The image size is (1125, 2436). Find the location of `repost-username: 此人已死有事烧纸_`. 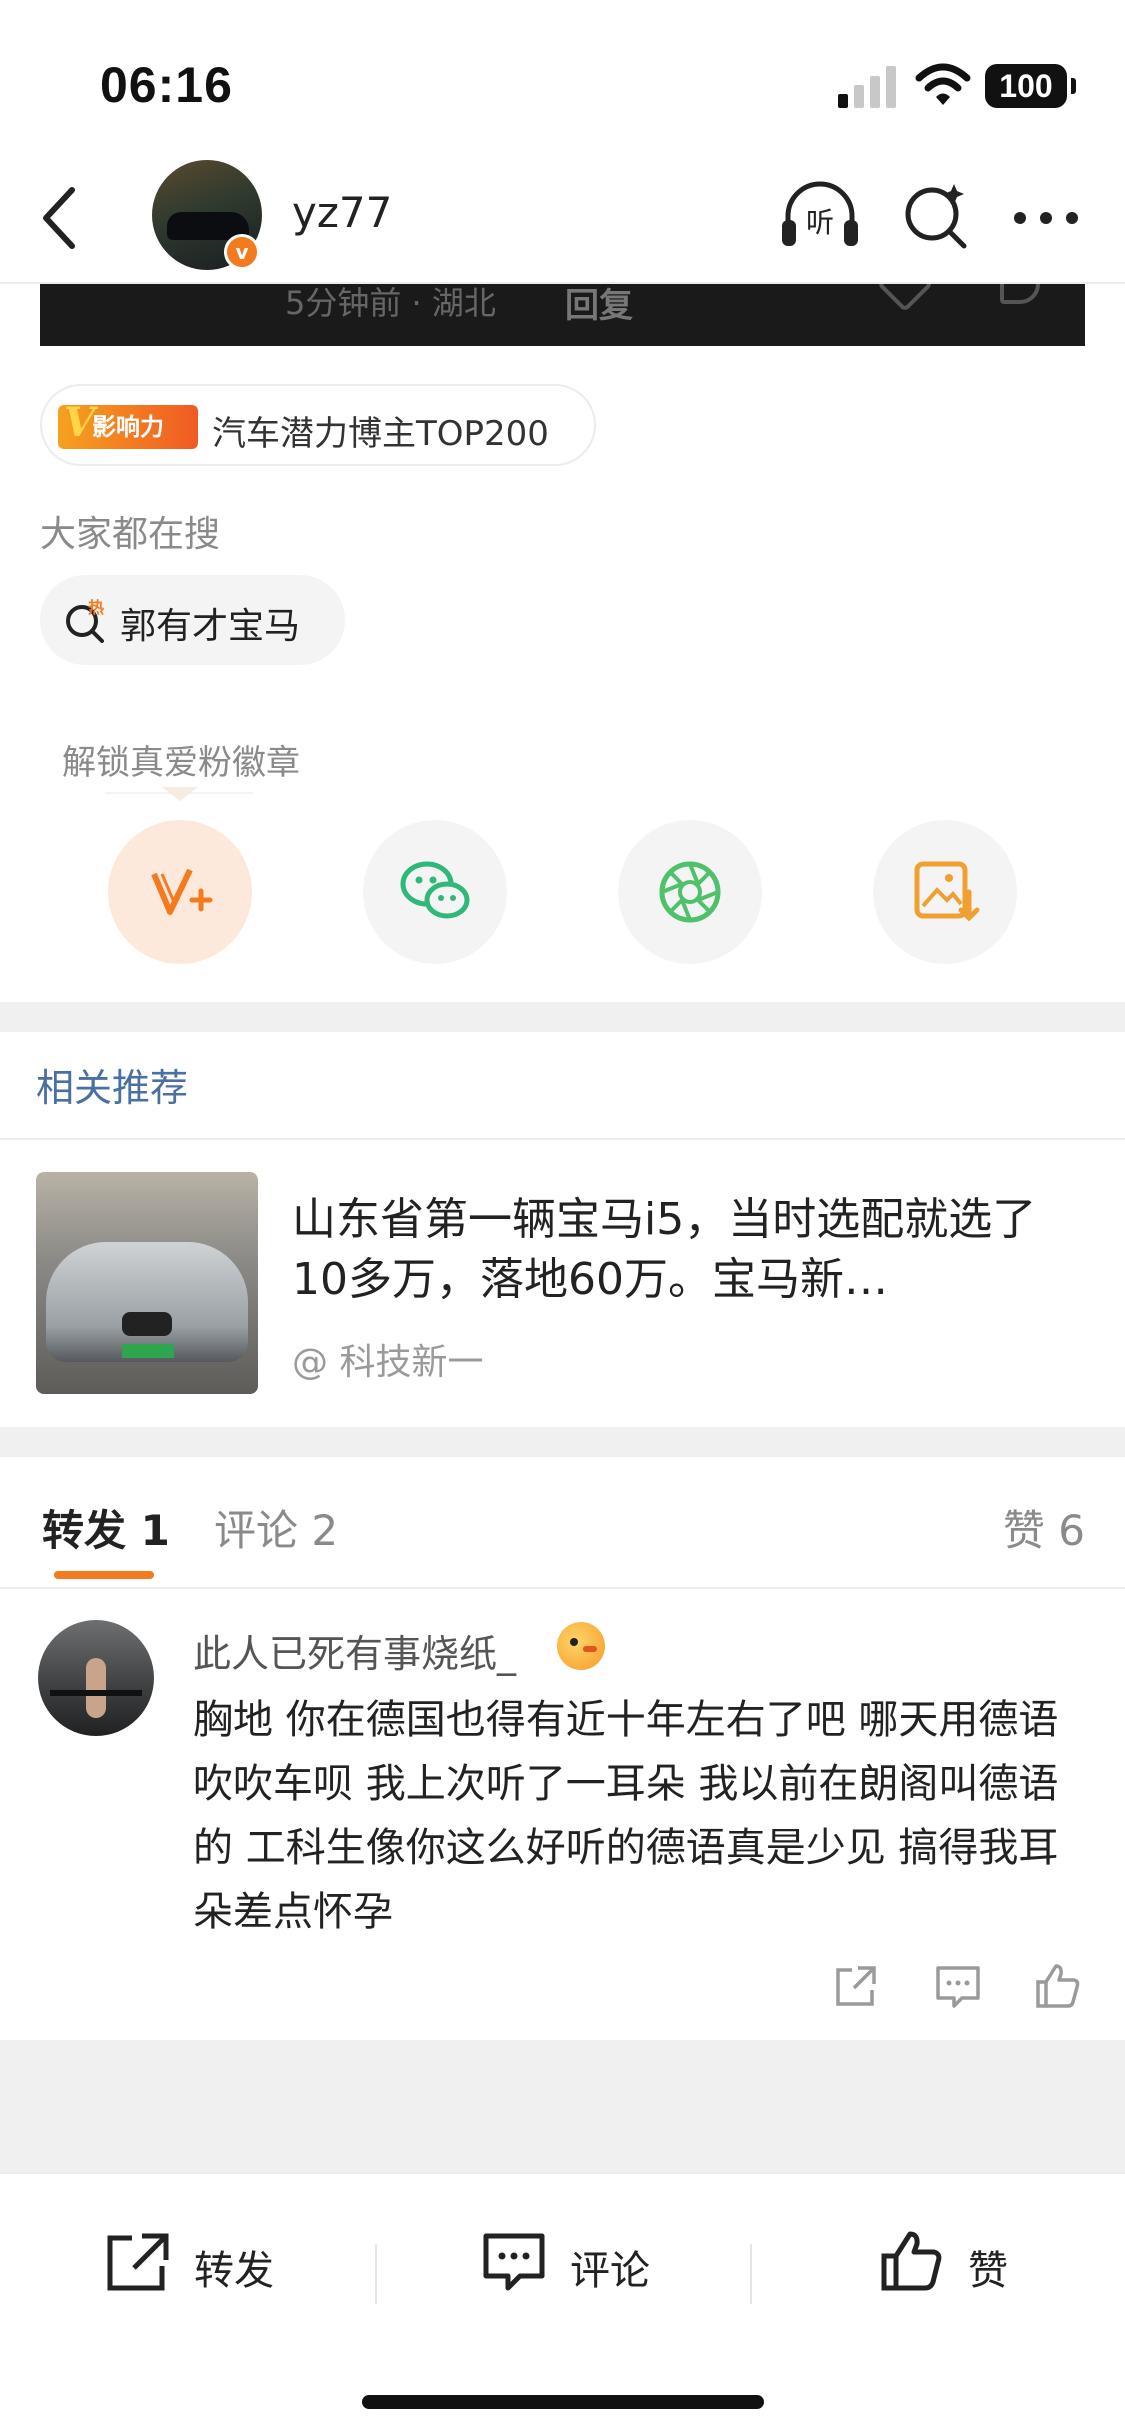

repost-username: 此人已死有事烧纸_ is located at coordinates (354, 1650).